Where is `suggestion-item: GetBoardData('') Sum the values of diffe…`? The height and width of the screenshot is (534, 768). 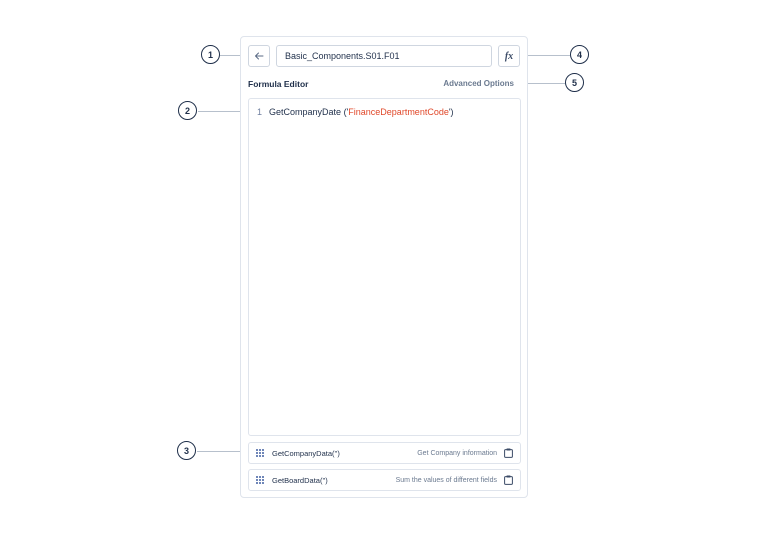 suggestion-item: GetBoardData('') Sum the values of diffe… is located at coordinates (384, 480).